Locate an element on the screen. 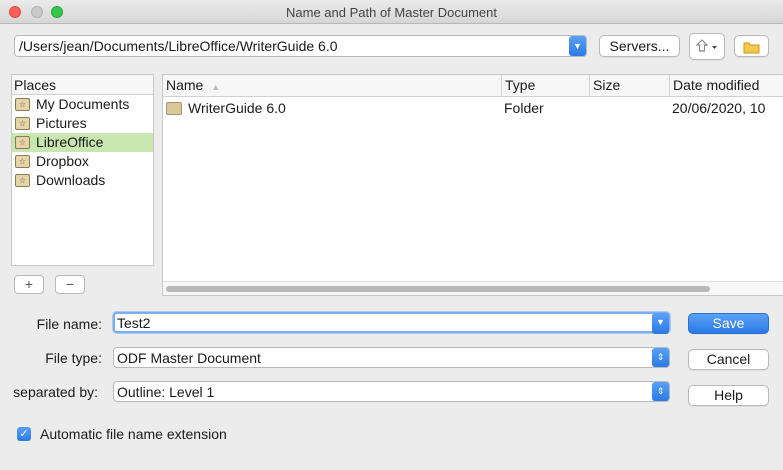  place-item-libreoffice: ☆ LibreOffice is located at coordinates (82, 142).